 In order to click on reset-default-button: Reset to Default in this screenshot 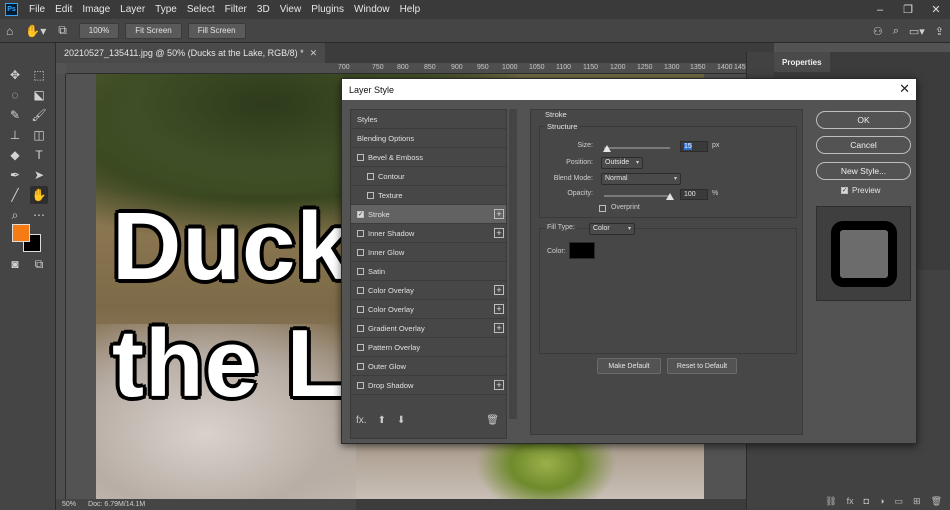, I will do `click(702, 366)`.